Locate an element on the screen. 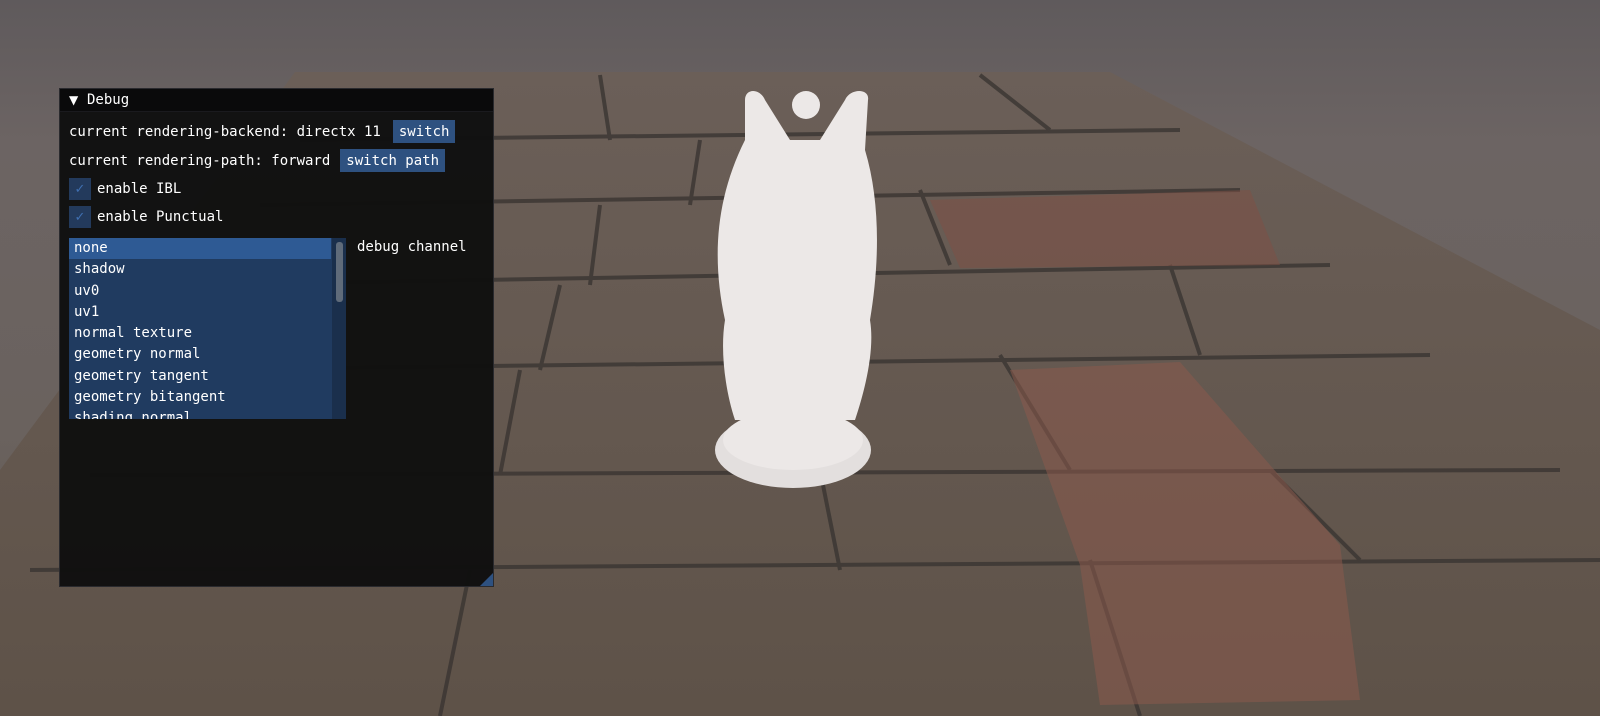 The image size is (1600, 716). path-label: current rendering-path: forward is located at coordinates (200, 160).